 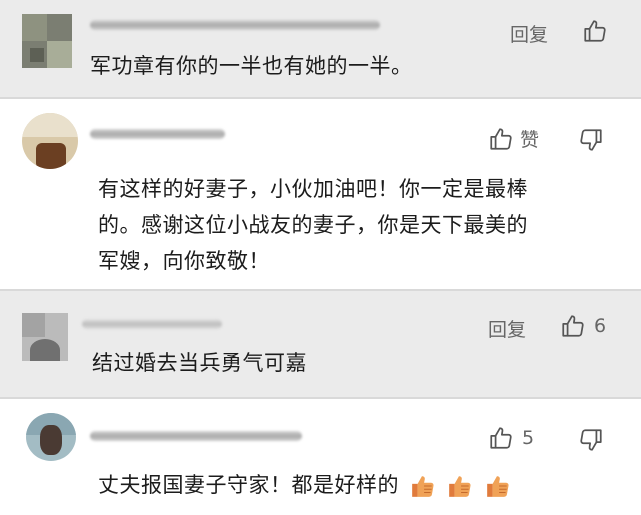 I want to click on comment-text: 丈夫报国妻子守家！都是好样的, so click(x=304, y=485).